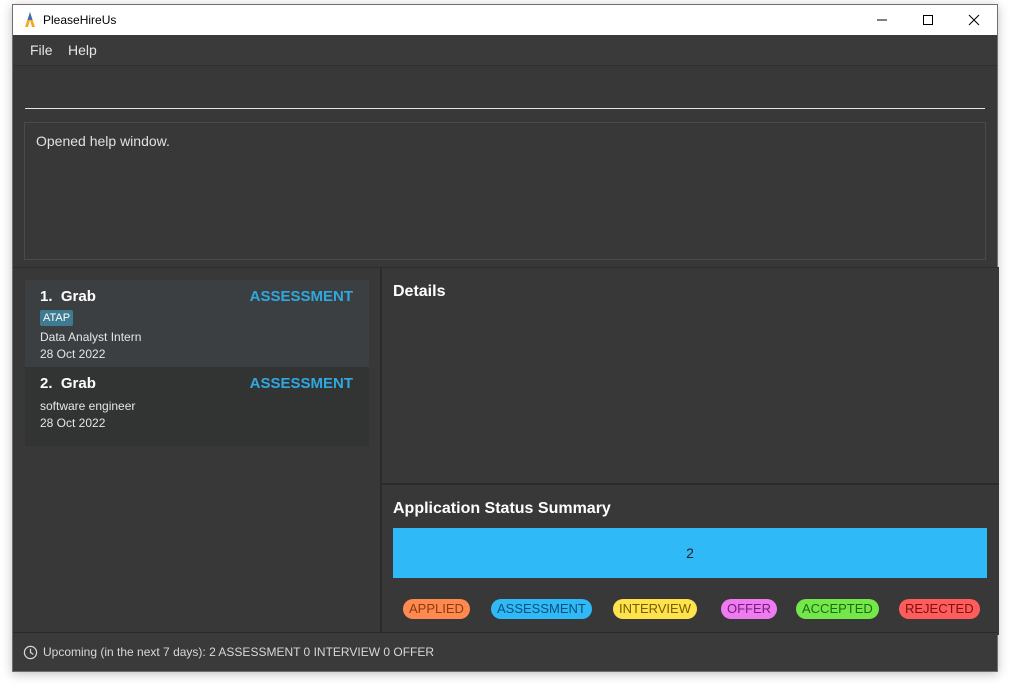  What do you see at coordinates (655, 609) in the screenshot?
I see `legend-interview: INTERVIEW` at bounding box center [655, 609].